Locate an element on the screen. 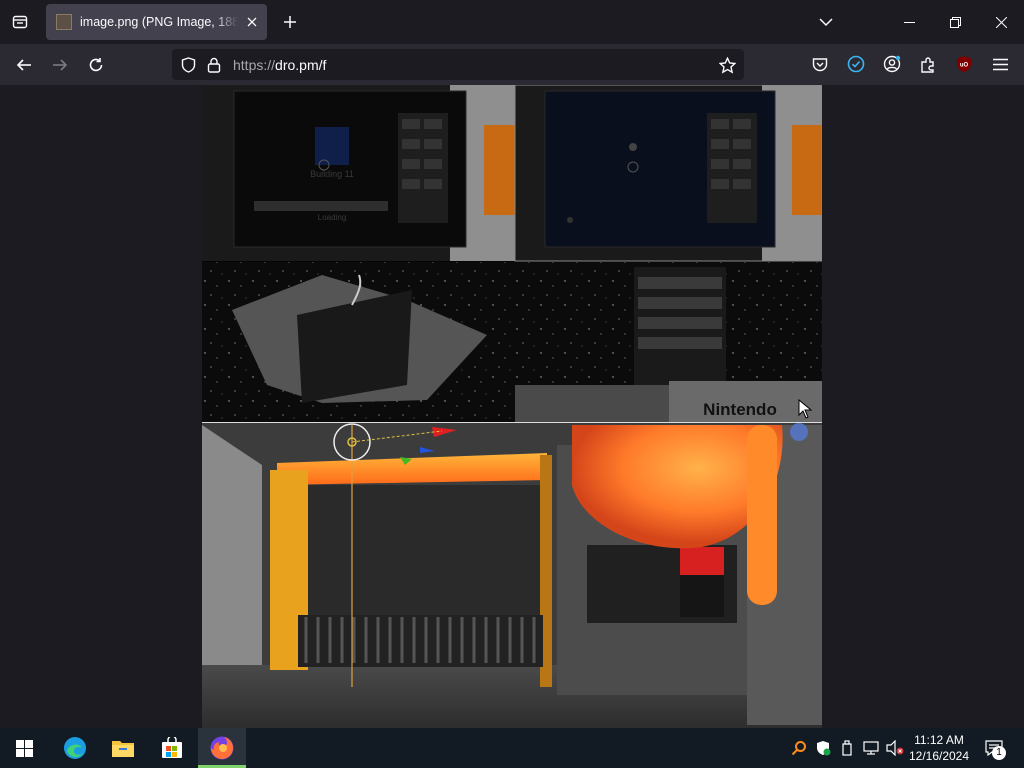 This screenshot has width=1024, height=768. star-icon is located at coordinates (727, 65).